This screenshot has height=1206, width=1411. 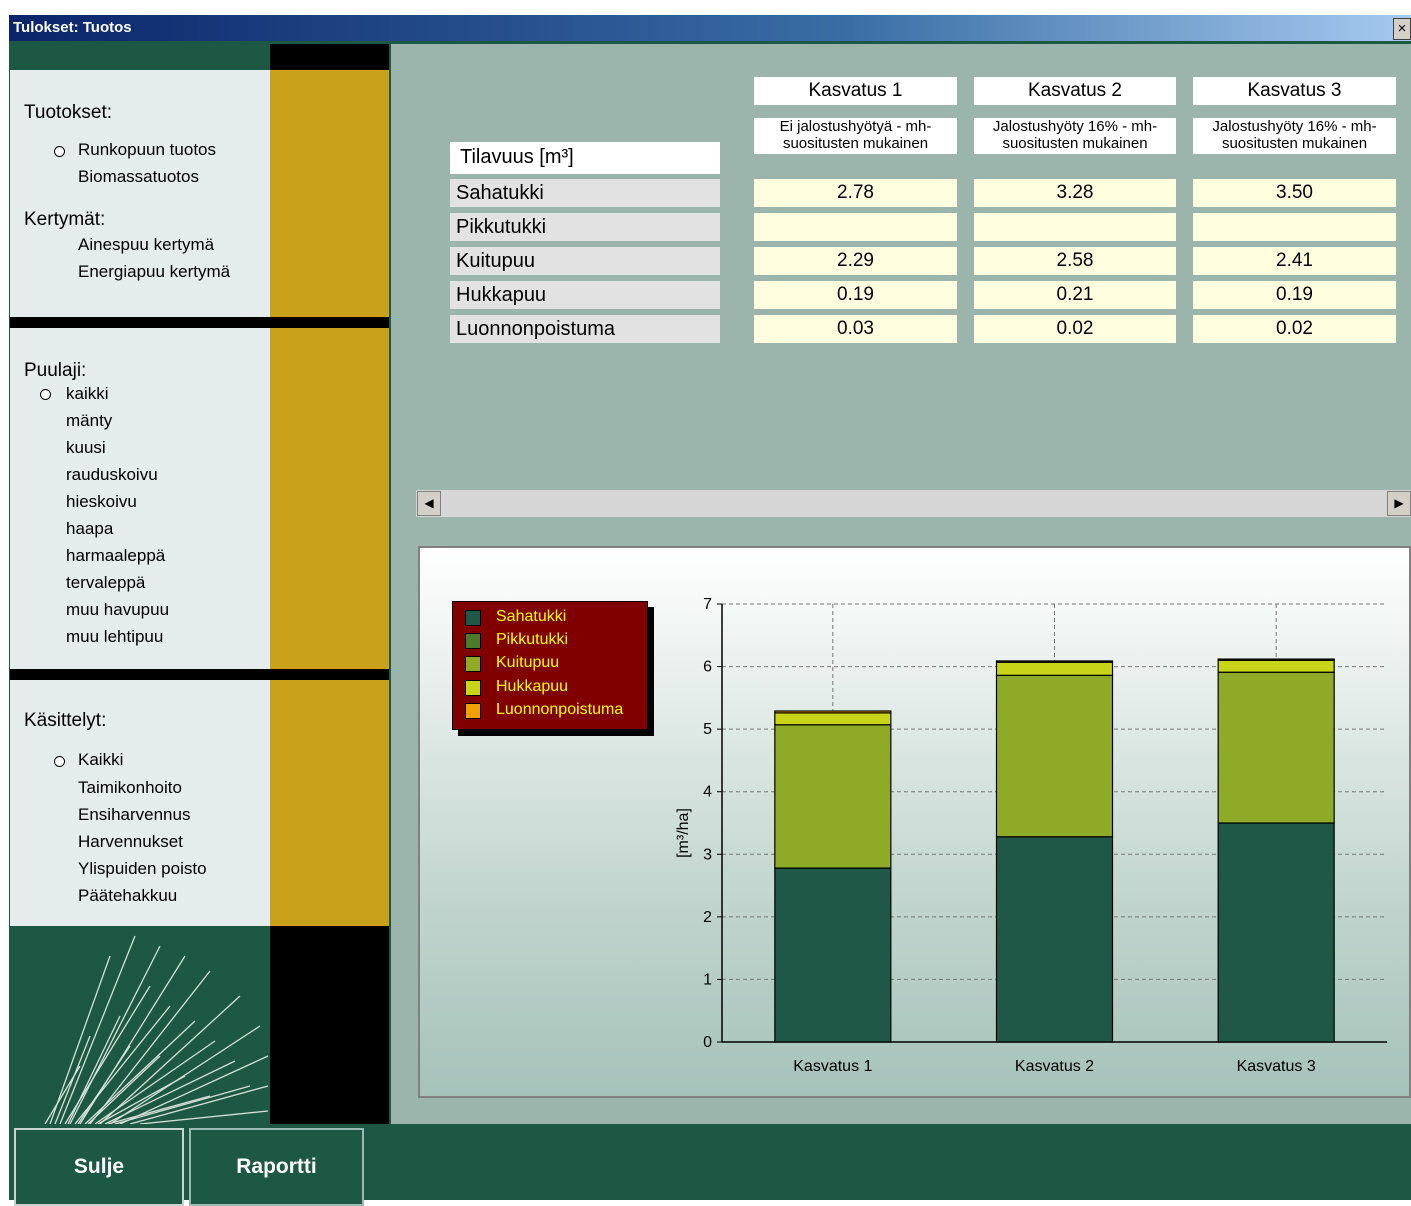 I want to click on cell-hukkapuu-2: 0.21, so click(x=1075, y=295).